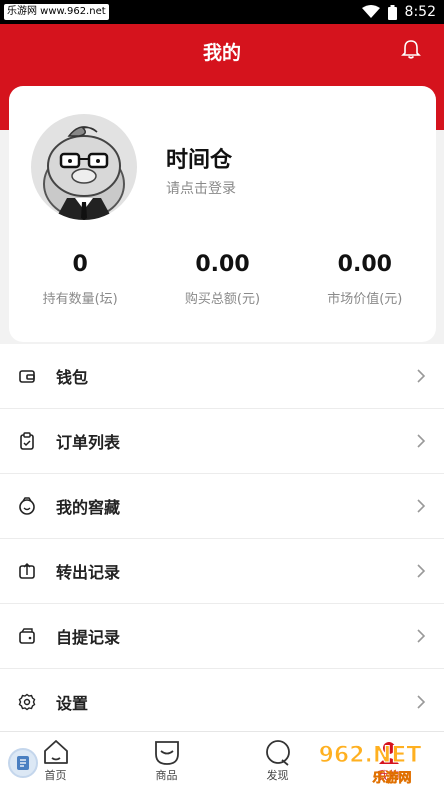 The width and height of the screenshot is (444, 789). Describe the element at coordinates (222, 12) in the screenshot. I see `status-bar: 乐游网 www.962.net 8:52` at that location.